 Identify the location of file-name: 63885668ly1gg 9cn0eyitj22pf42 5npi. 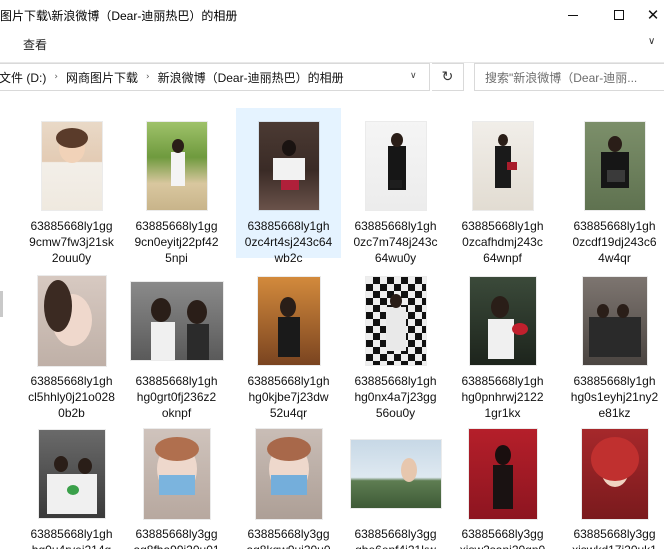
(176, 242).